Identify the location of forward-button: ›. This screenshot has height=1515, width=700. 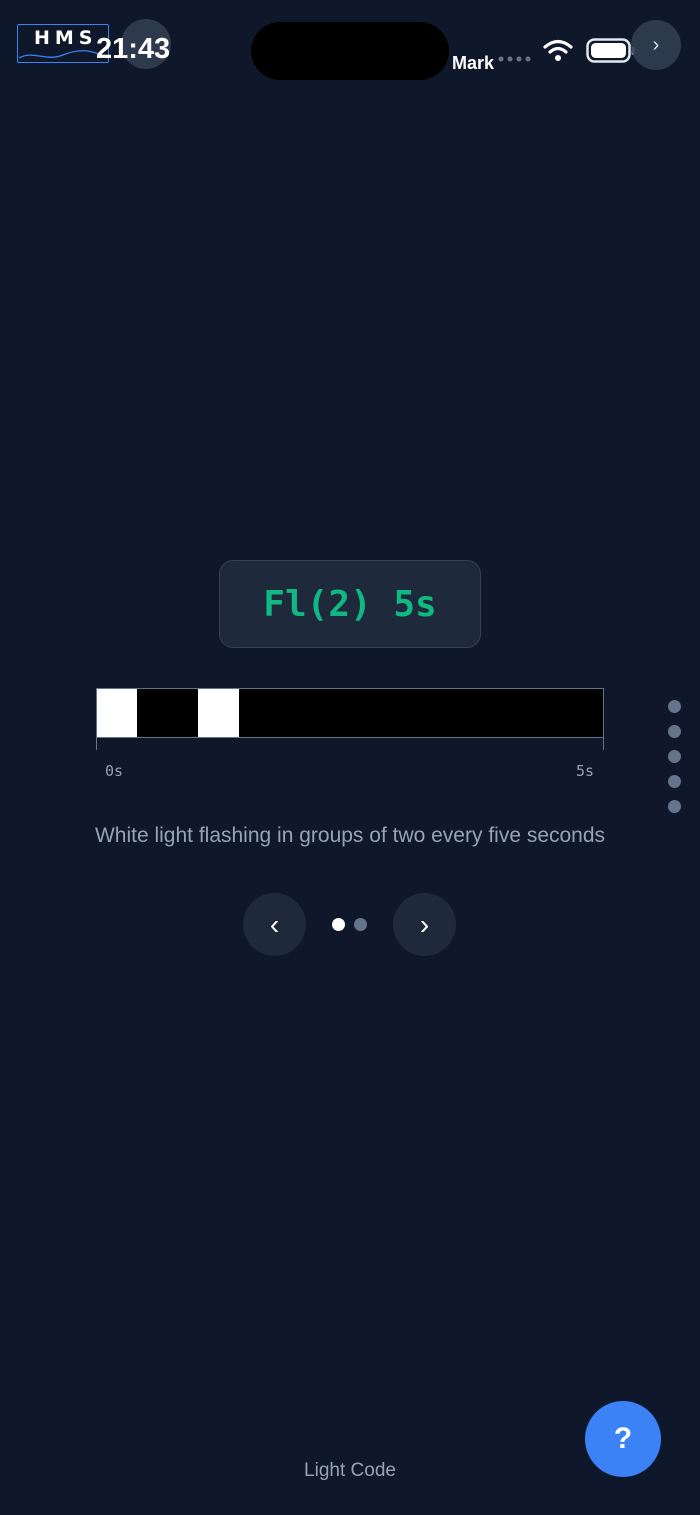
(656, 45).